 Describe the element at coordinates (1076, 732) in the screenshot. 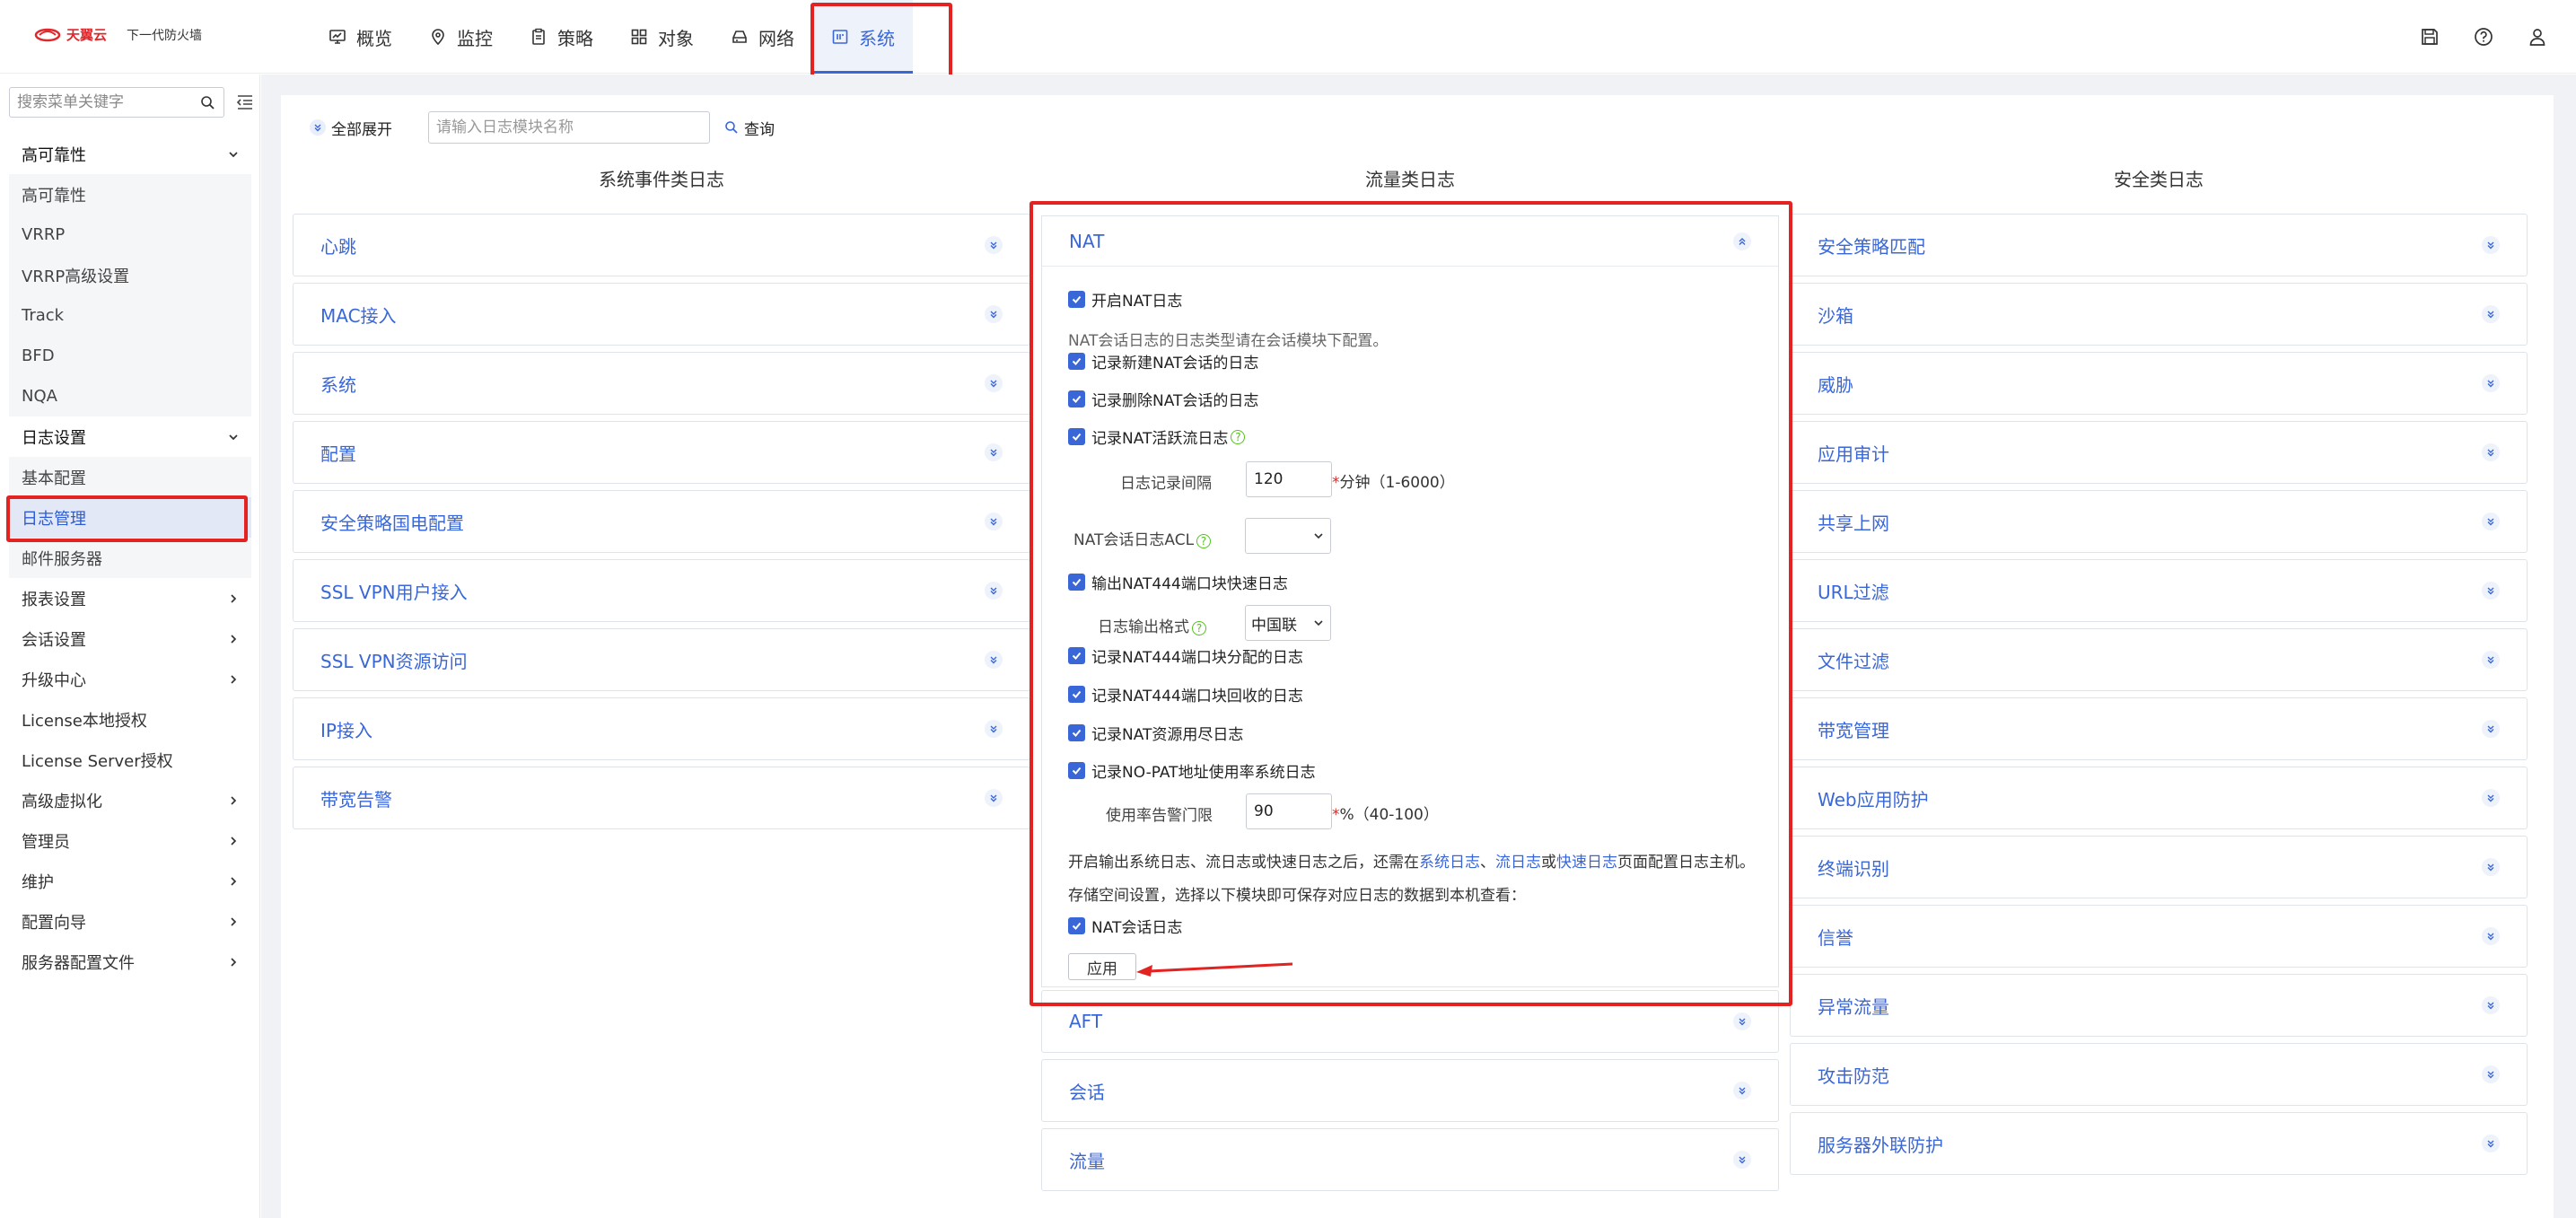

I see `log-resource-exhaust-checkbox` at that location.